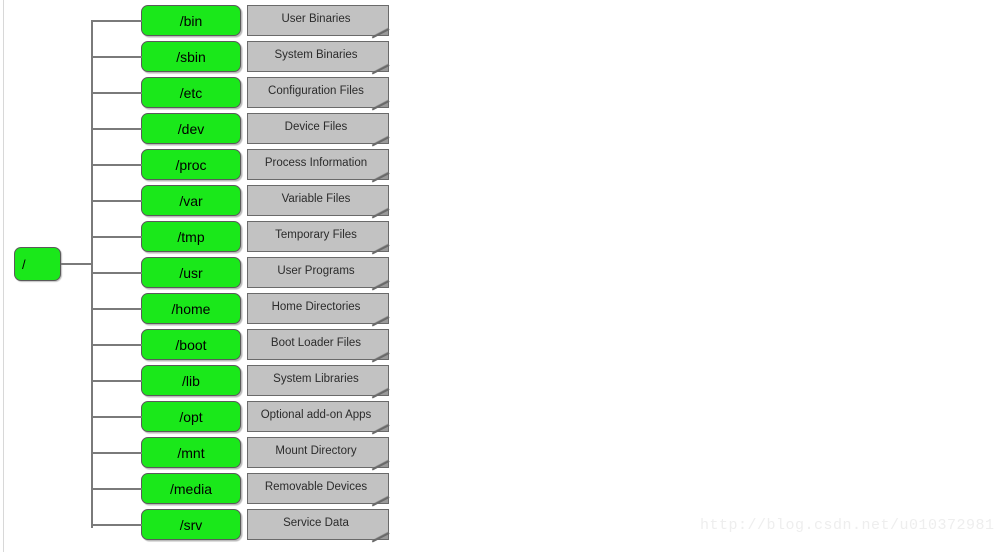 The height and width of the screenshot is (552, 1000). Describe the element at coordinates (316, 414) in the screenshot. I see `description-note-label: Optional add-on Apps` at that location.